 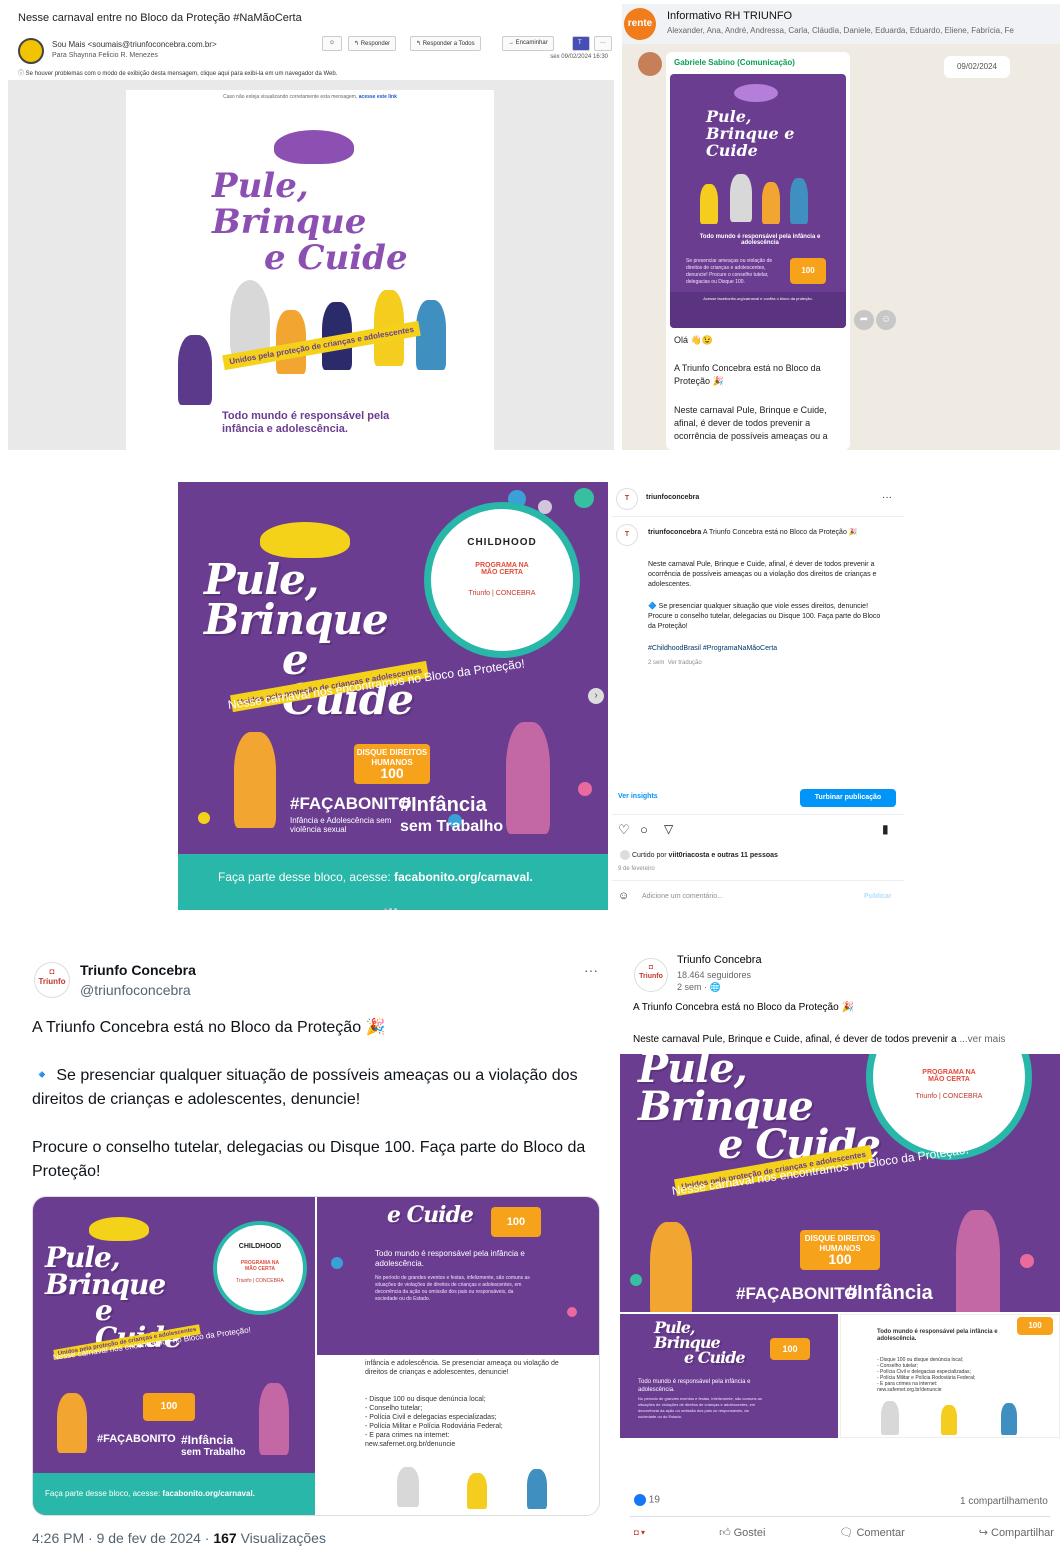 I want to click on sender-avatar, so click(x=31, y=51).